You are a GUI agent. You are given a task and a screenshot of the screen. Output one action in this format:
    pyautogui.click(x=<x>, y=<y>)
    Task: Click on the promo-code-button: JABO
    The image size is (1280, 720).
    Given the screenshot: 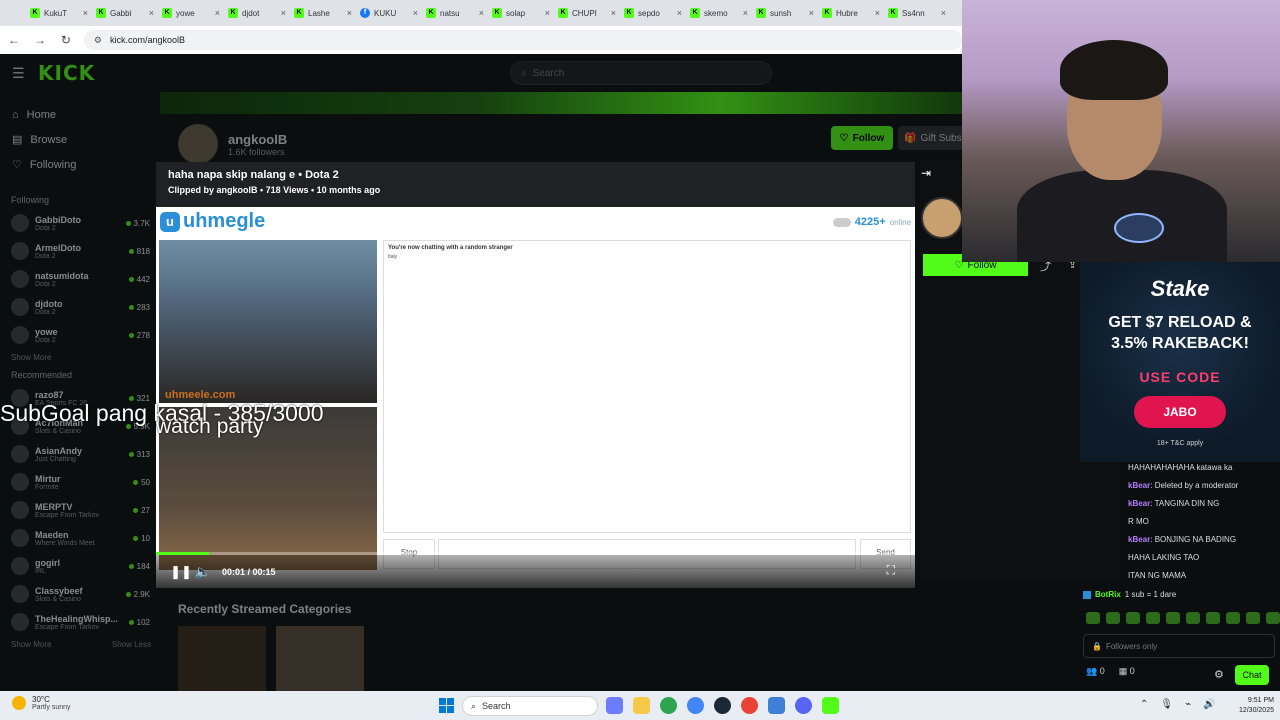 What is the action you would take?
    pyautogui.click(x=1180, y=412)
    